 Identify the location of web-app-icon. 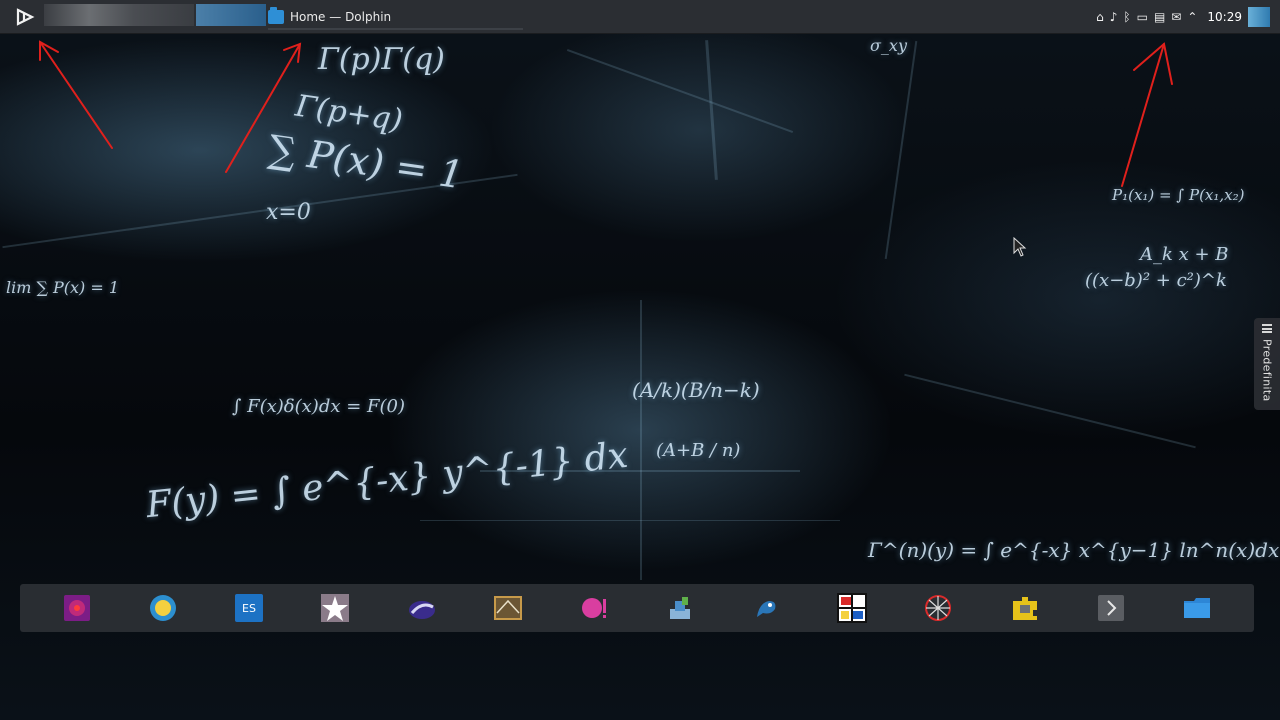
(938, 608).